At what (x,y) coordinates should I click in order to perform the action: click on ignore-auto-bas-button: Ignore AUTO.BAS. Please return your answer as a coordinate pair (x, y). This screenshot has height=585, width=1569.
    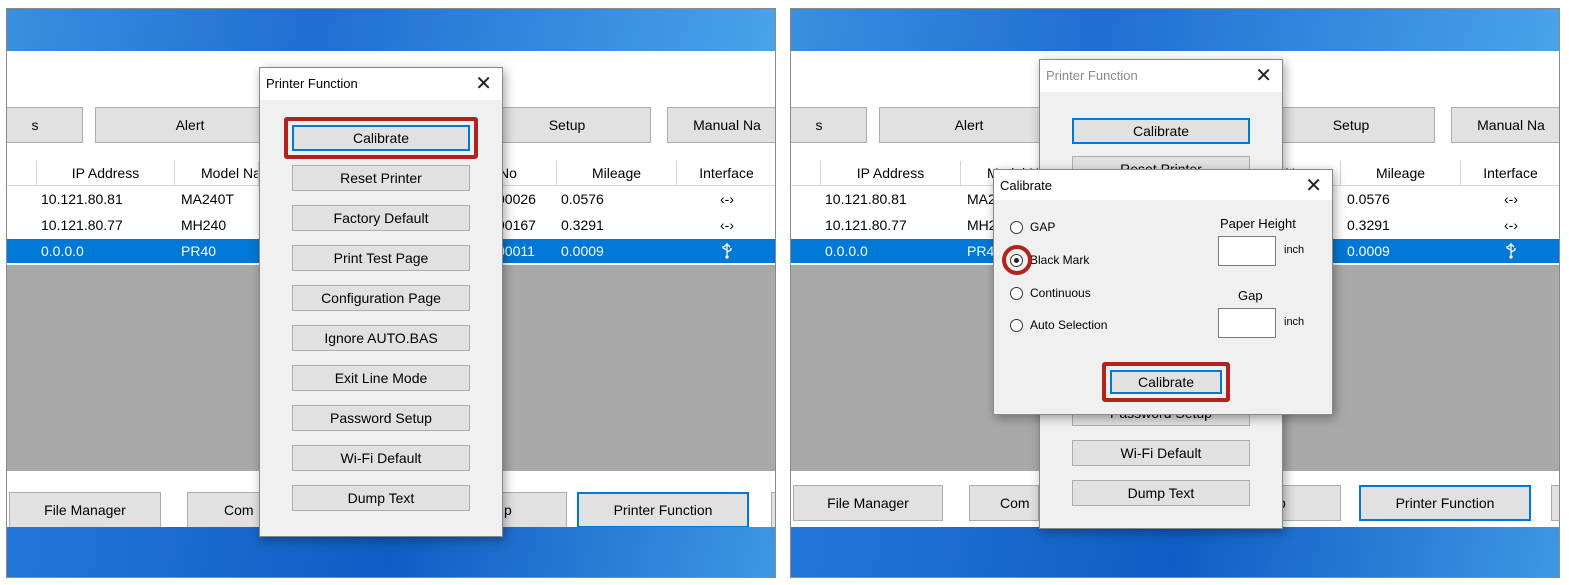
    Looking at the image, I should click on (381, 338).